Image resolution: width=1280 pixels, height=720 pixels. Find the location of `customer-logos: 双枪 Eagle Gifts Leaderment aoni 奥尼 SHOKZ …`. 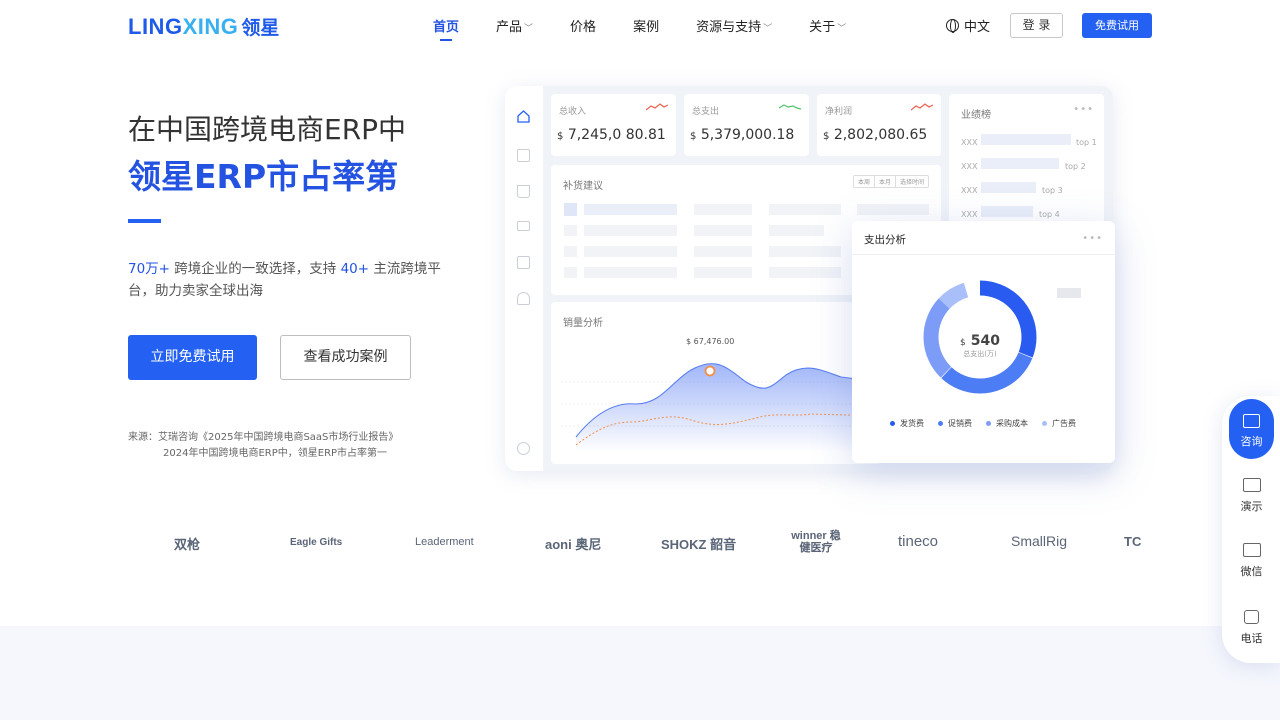

customer-logos: 双枪 Eagle Gifts Leaderment aoni 奥尼 SHOKZ … is located at coordinates (640, 544).